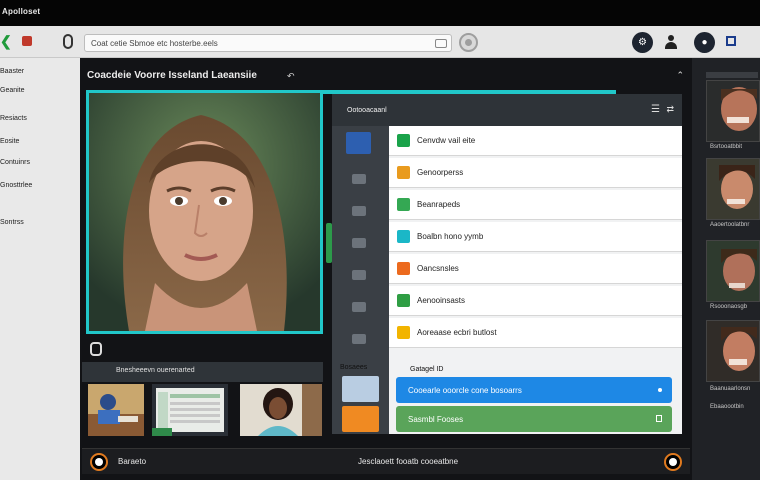  I want to click on app-label: Aenooinsasts, so click(441, 300).